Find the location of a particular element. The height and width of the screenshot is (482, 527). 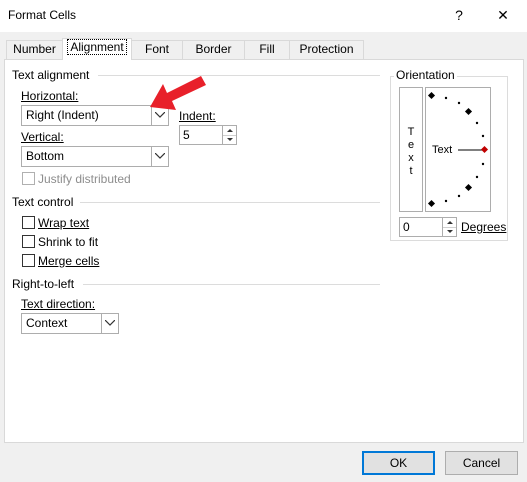

justify-distributed-label: Justify distributed is located at coordinates (84, 179).